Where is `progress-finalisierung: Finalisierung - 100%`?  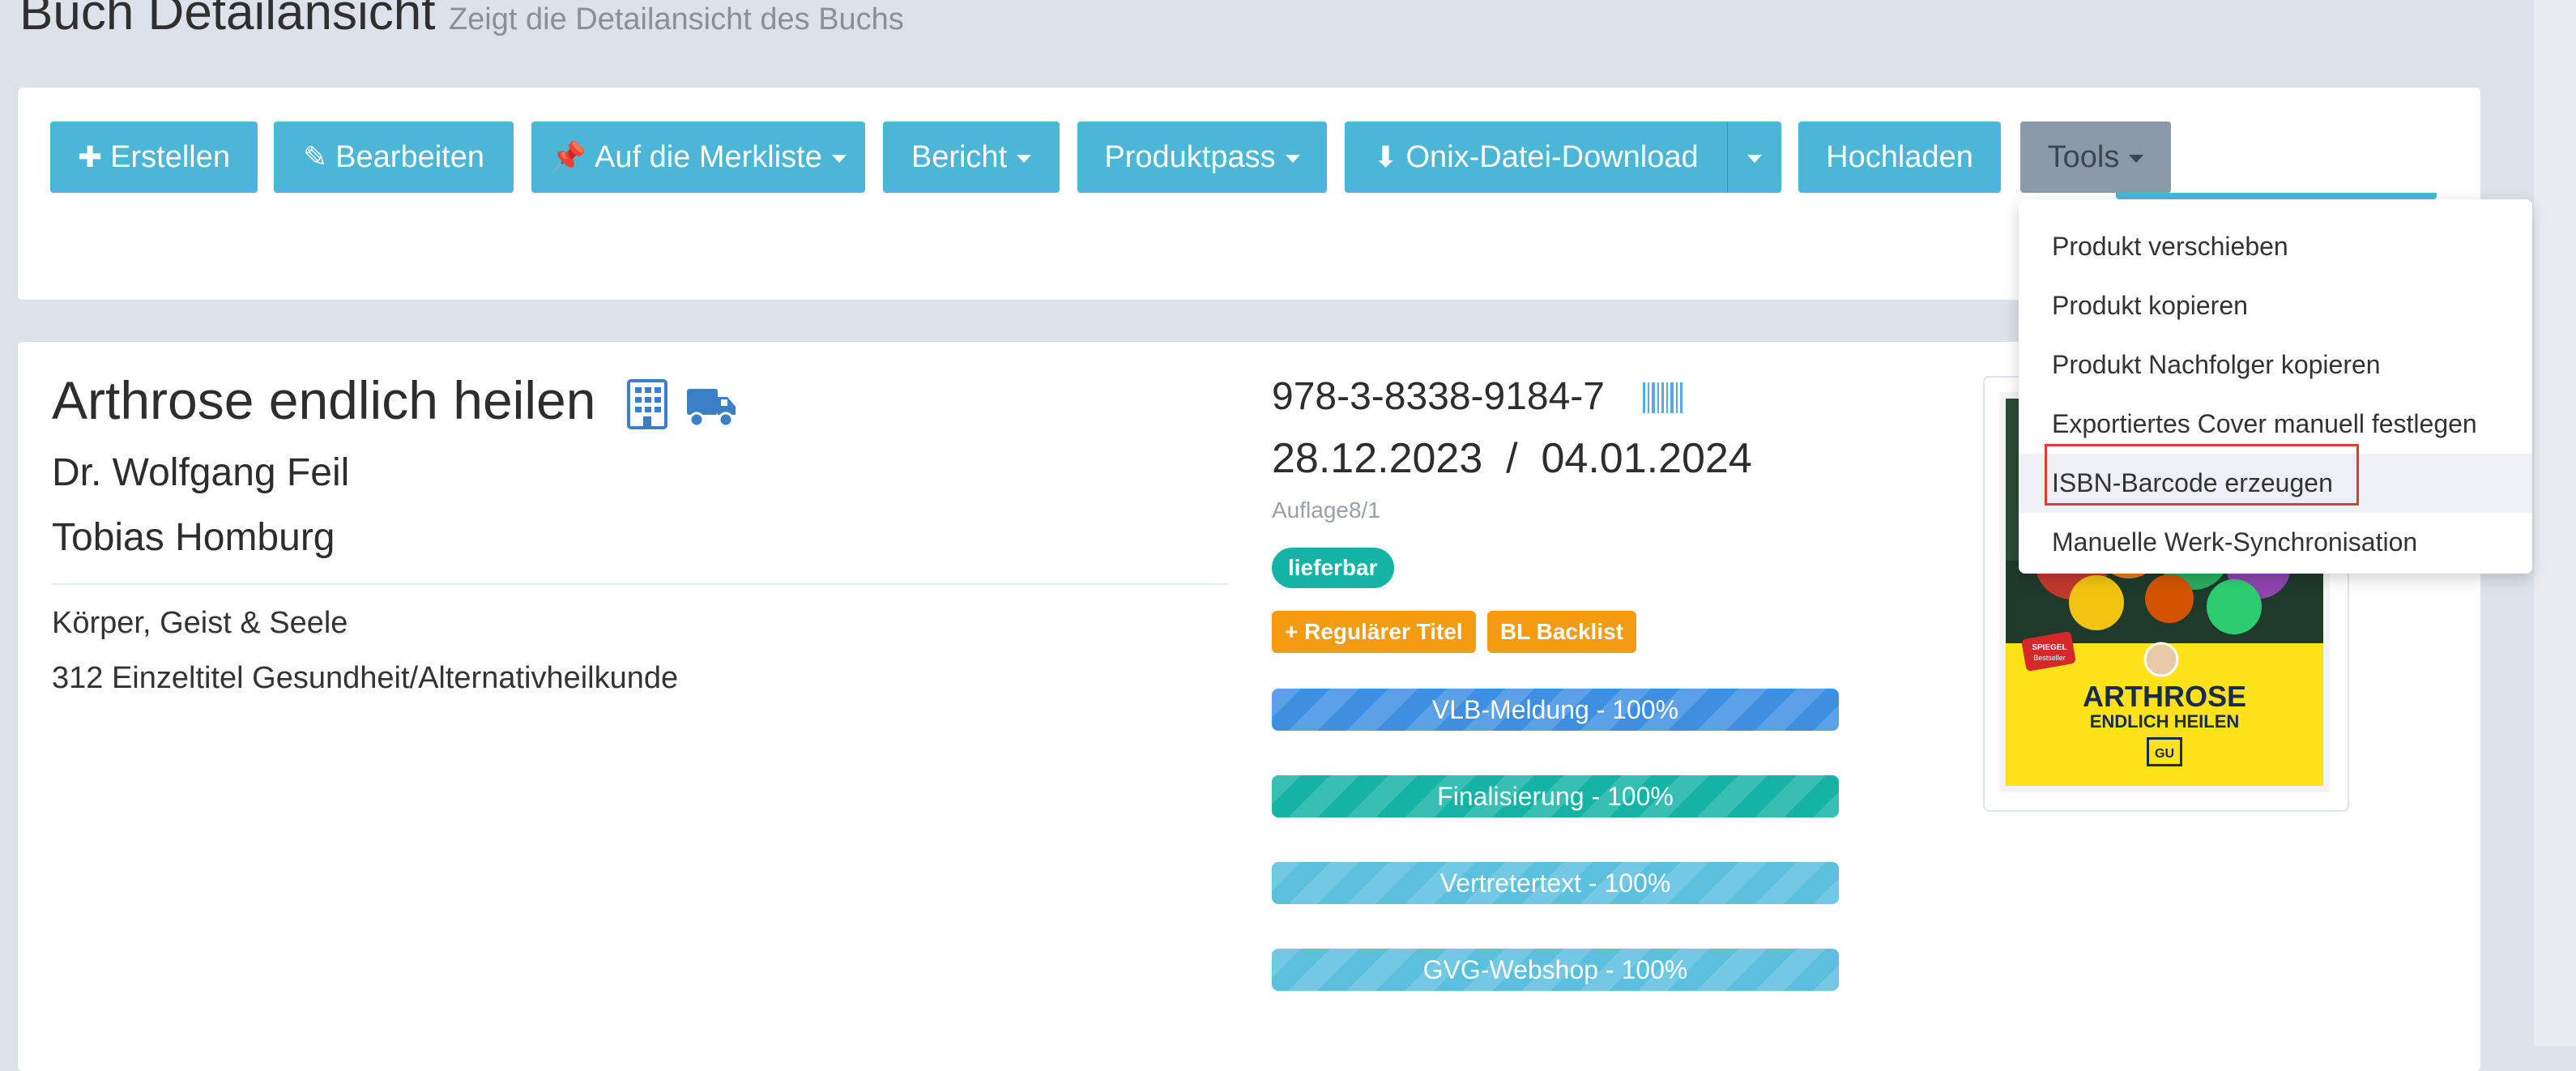
progress-finalisierung: Finalisierung - 100% is located at coordinates (1555, 796).